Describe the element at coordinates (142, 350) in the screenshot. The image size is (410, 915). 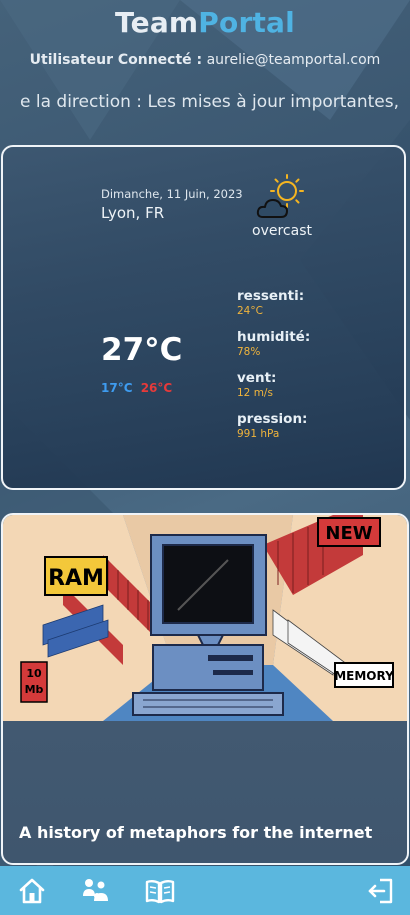
I see `current-temperature: 27°C` at that location.